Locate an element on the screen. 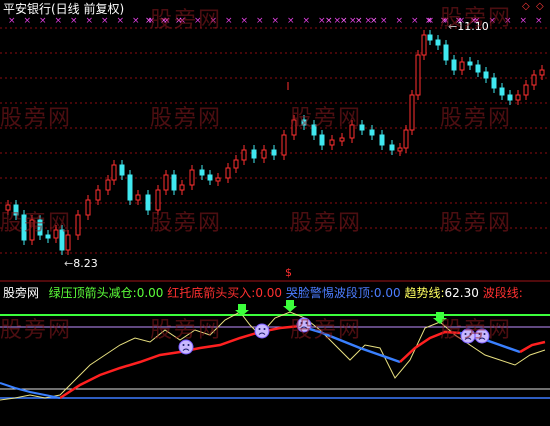 Image resolution: width=550 pixels, height=426 pixels. chart-title: 平安银行(日线 前复权) is located at coordinates (64, 9).